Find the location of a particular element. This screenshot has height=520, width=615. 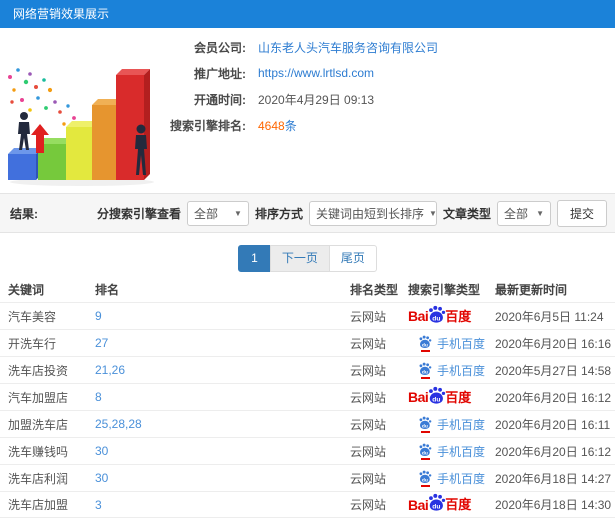

businessman-left is located at coordinates (24, 131).